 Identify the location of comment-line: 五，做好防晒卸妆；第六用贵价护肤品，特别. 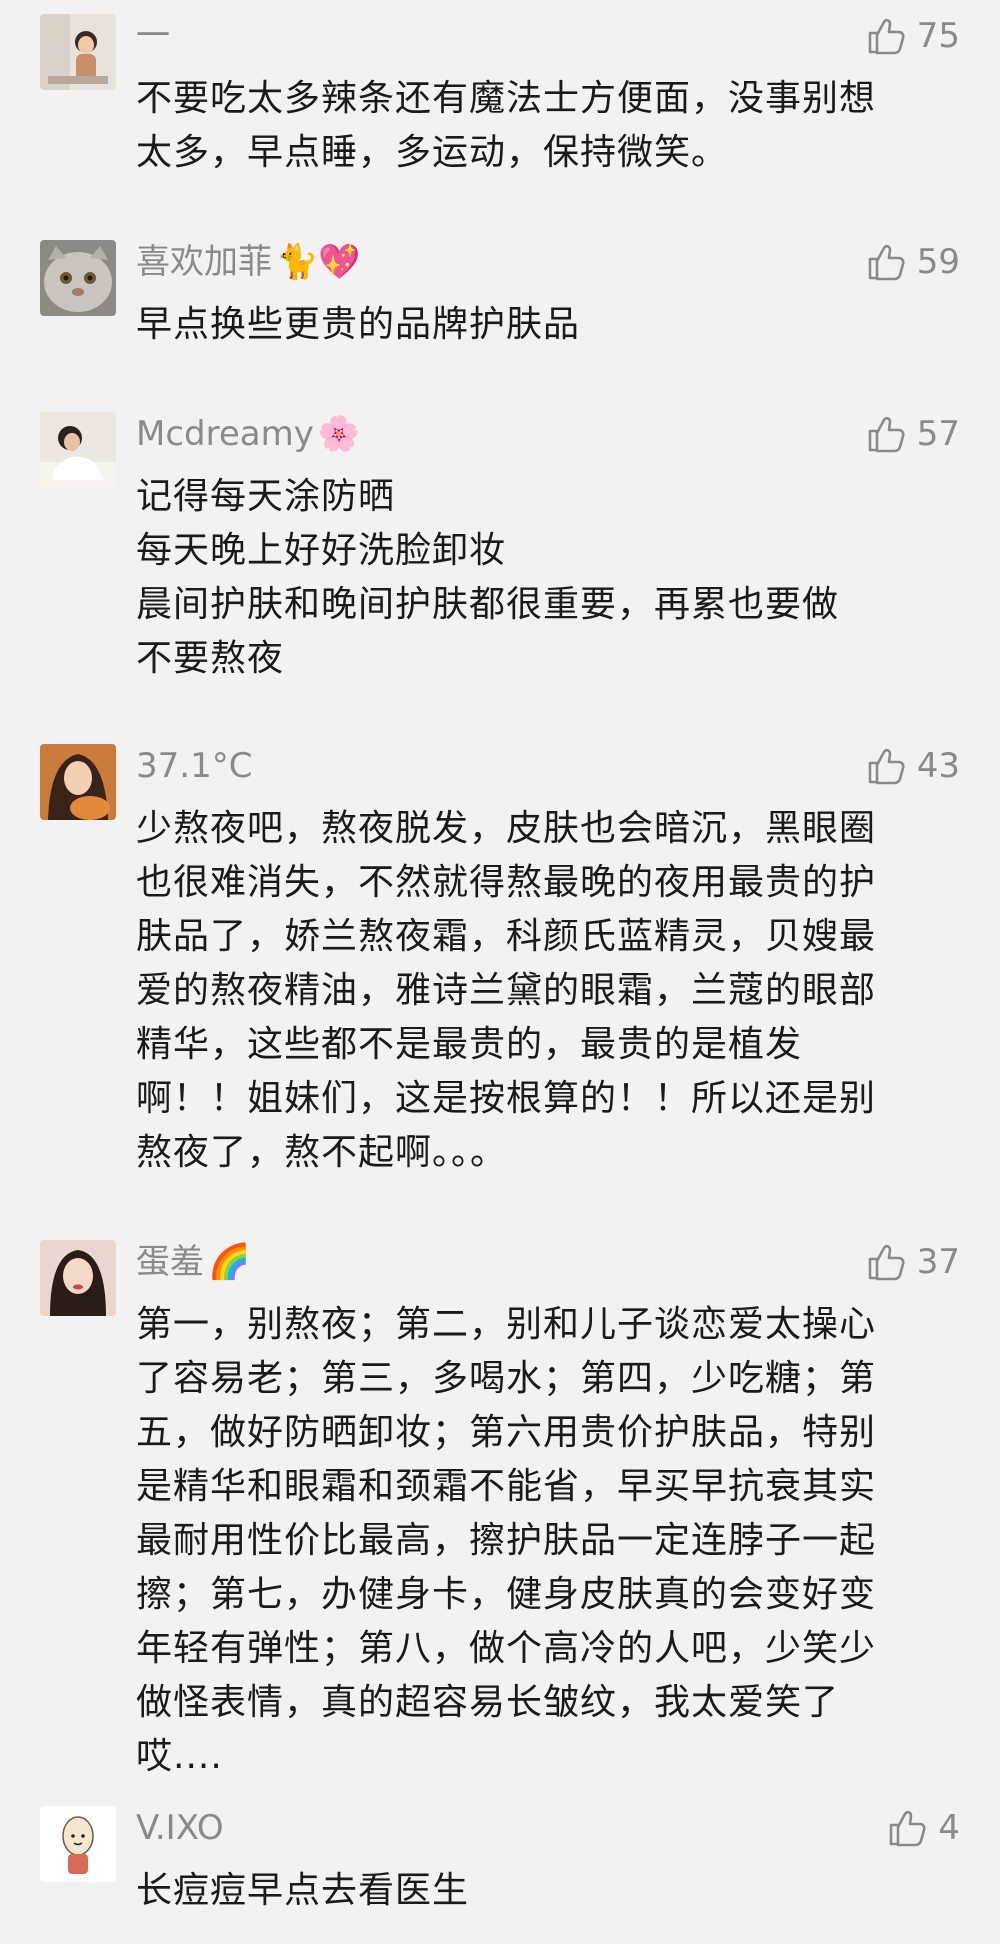
(506, 1432).